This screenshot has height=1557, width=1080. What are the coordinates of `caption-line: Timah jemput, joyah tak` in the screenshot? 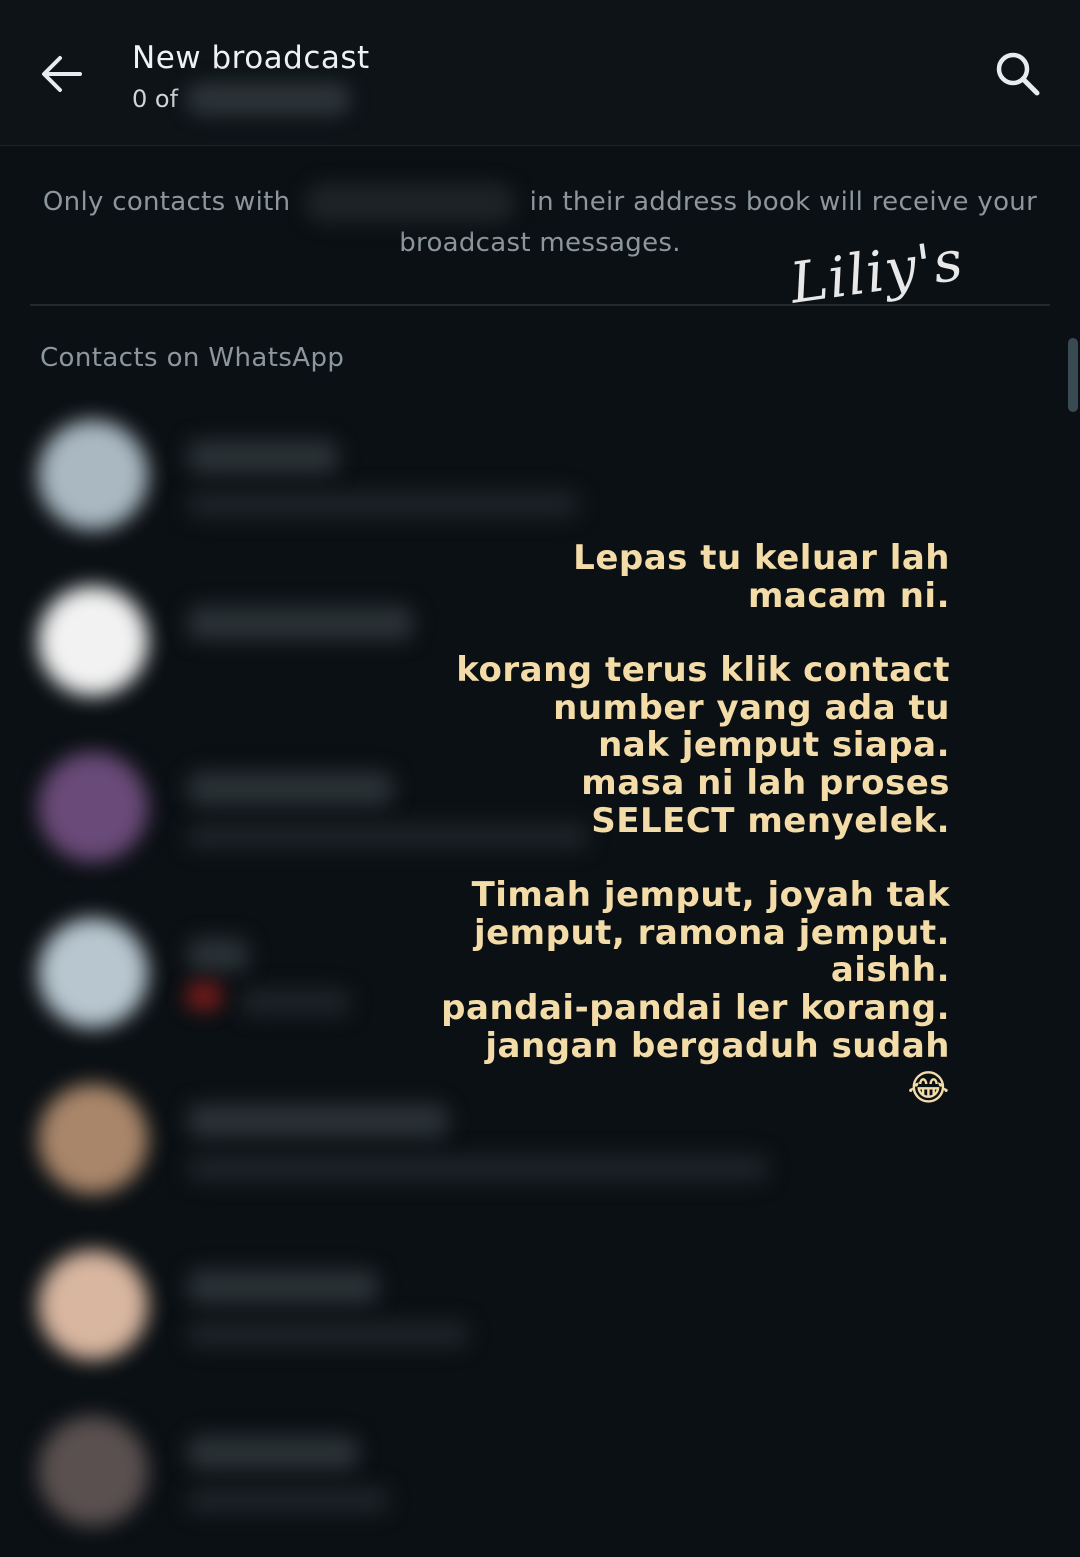 It's located at (710, 895).